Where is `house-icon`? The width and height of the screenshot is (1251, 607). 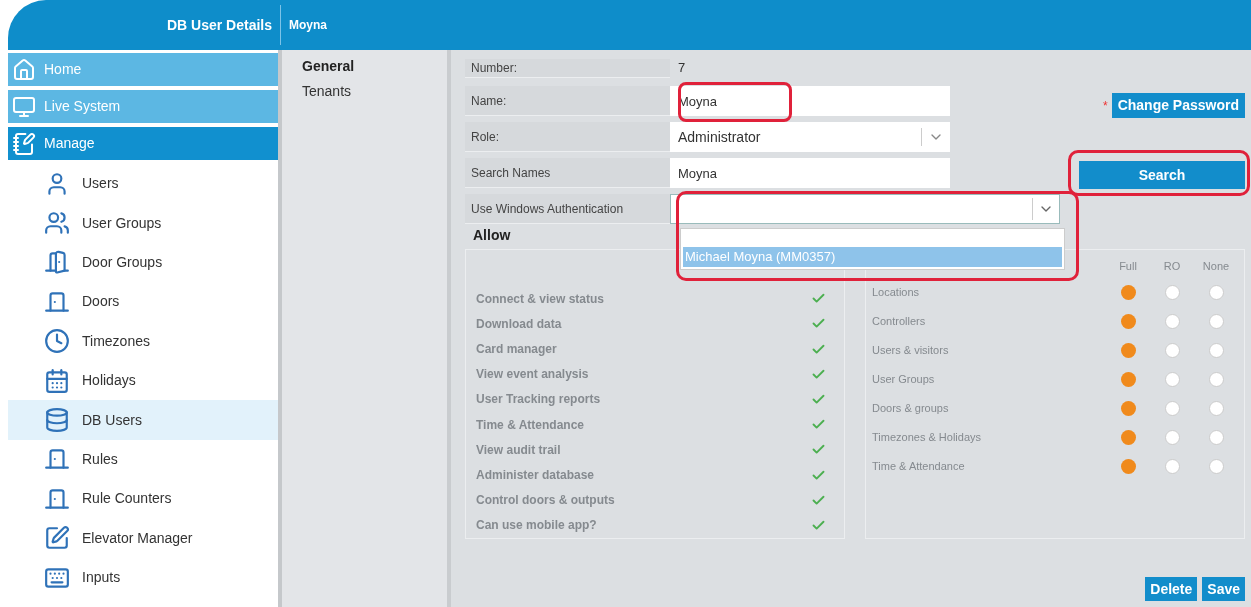
house-icon is located at coordinates (24, 69).